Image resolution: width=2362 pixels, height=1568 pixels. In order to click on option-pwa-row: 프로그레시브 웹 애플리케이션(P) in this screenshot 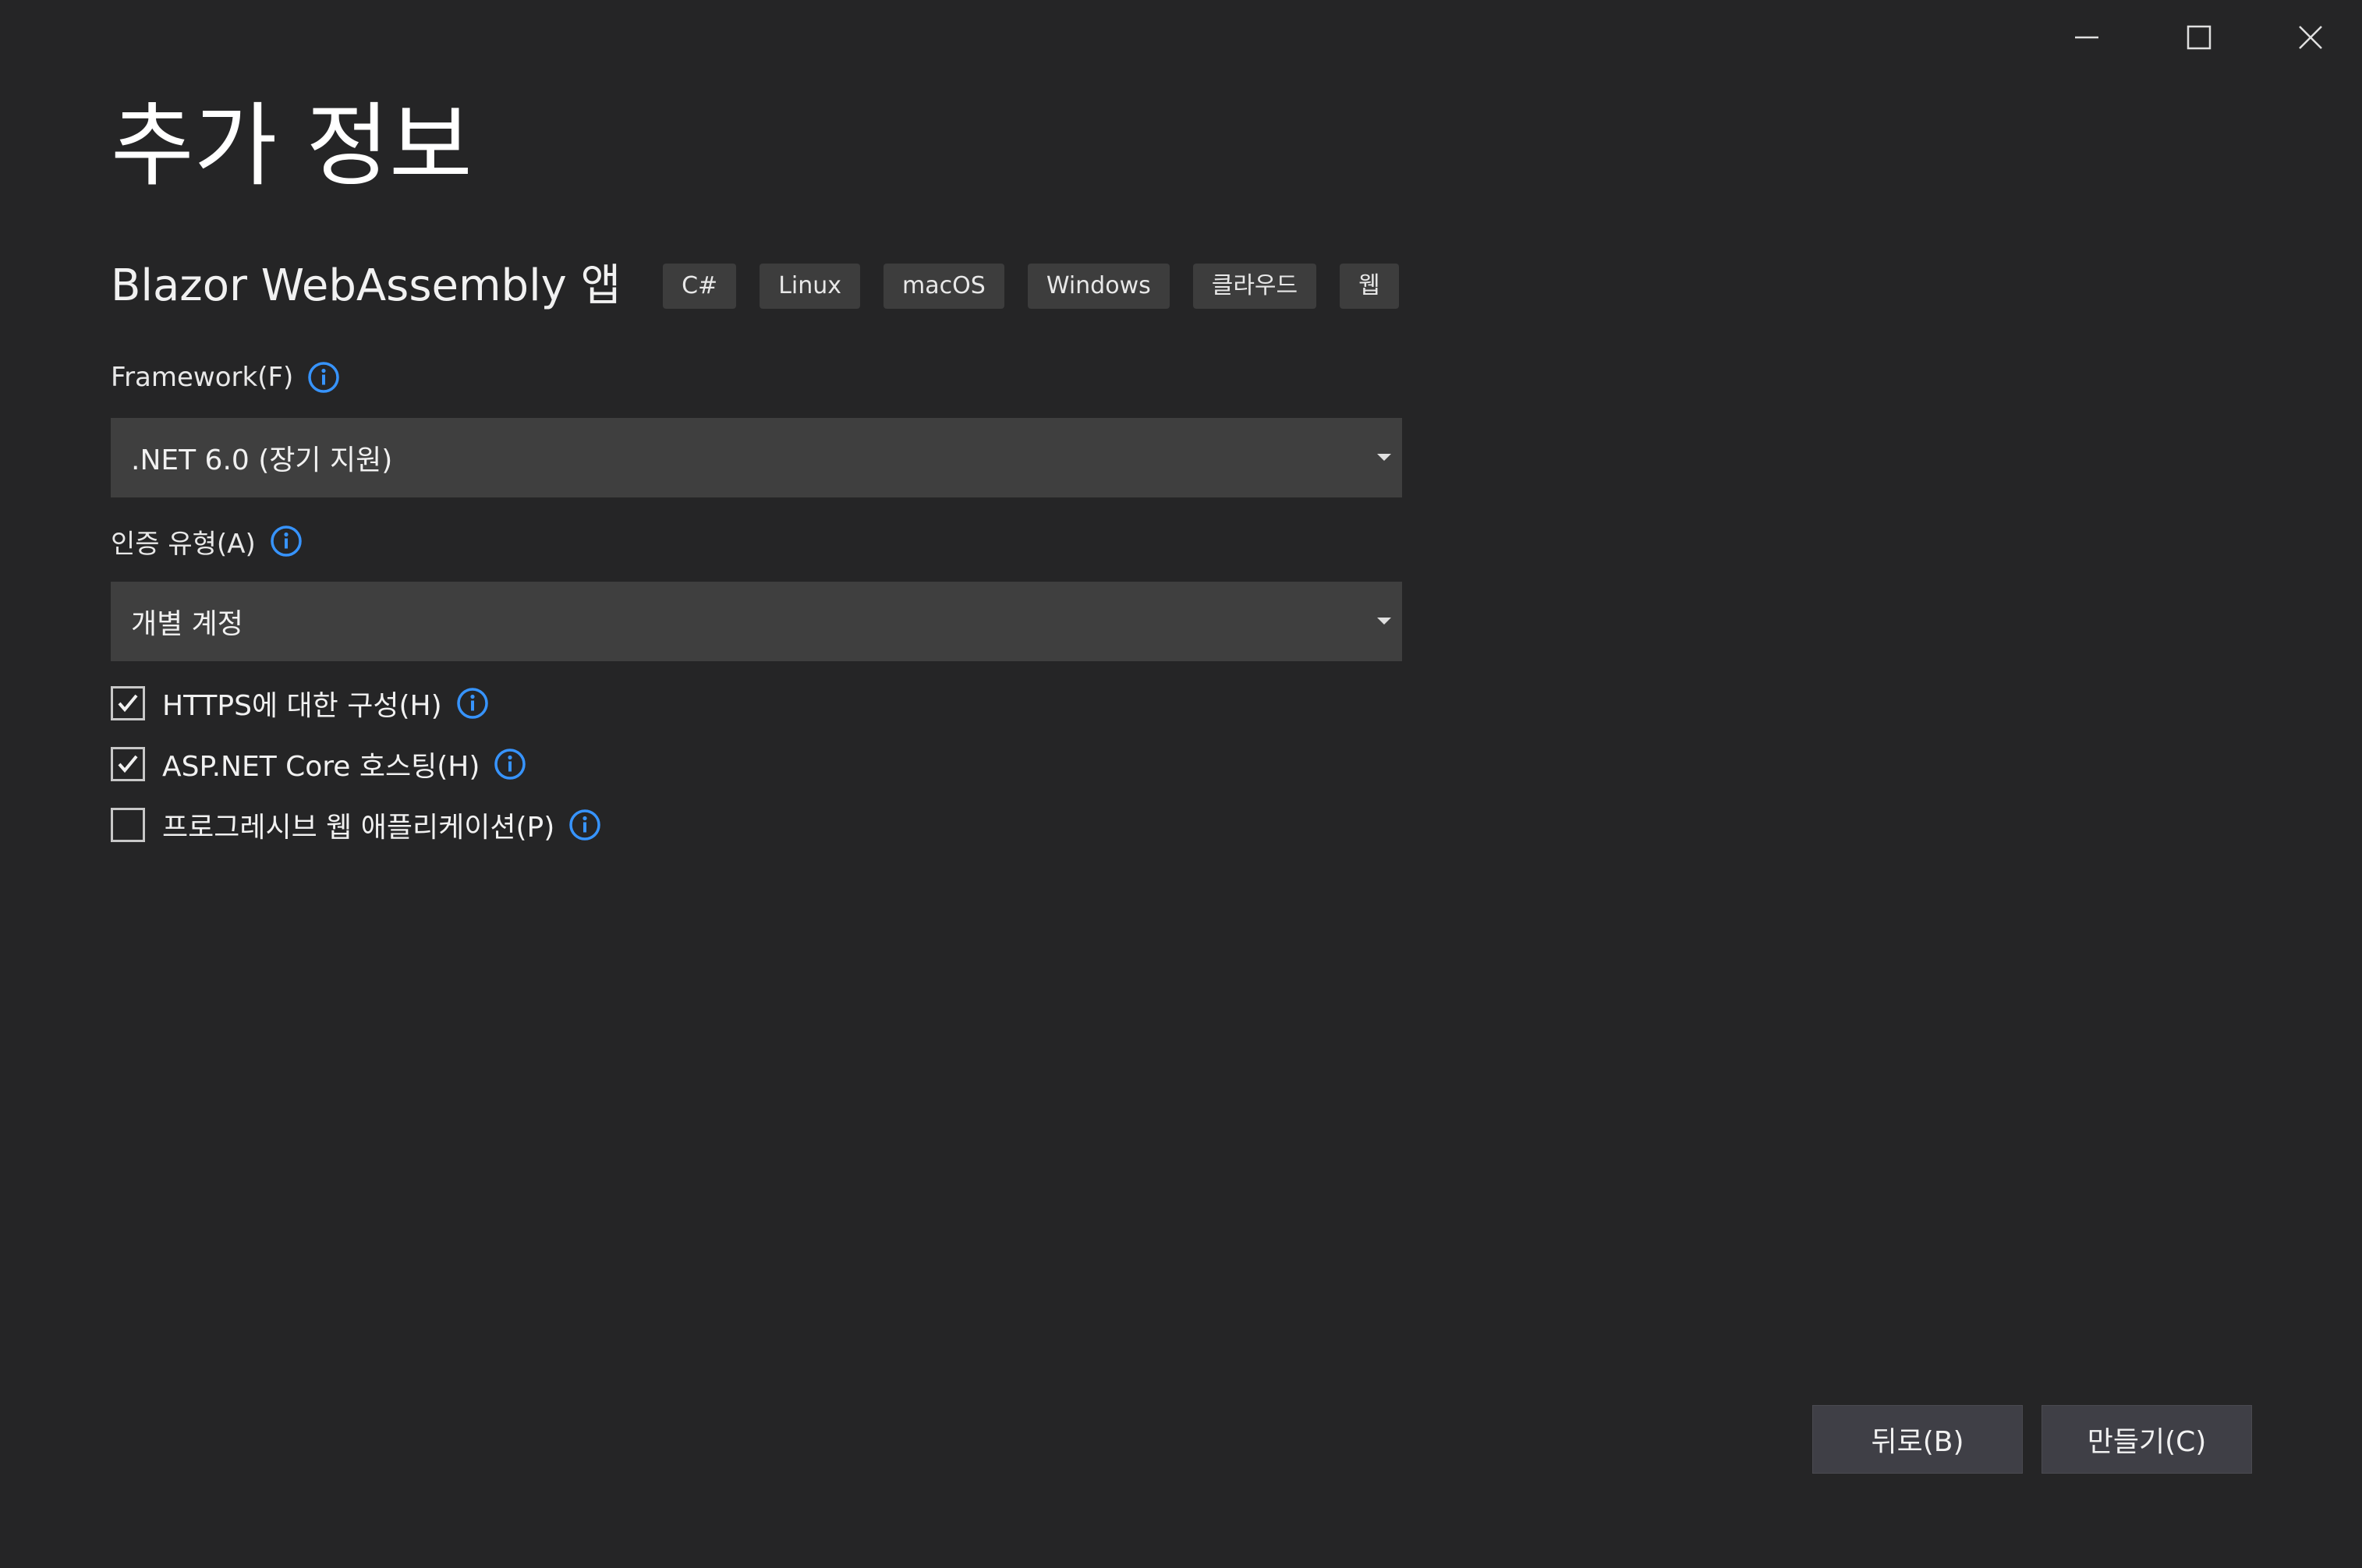, I will do `click(356, 825)`.